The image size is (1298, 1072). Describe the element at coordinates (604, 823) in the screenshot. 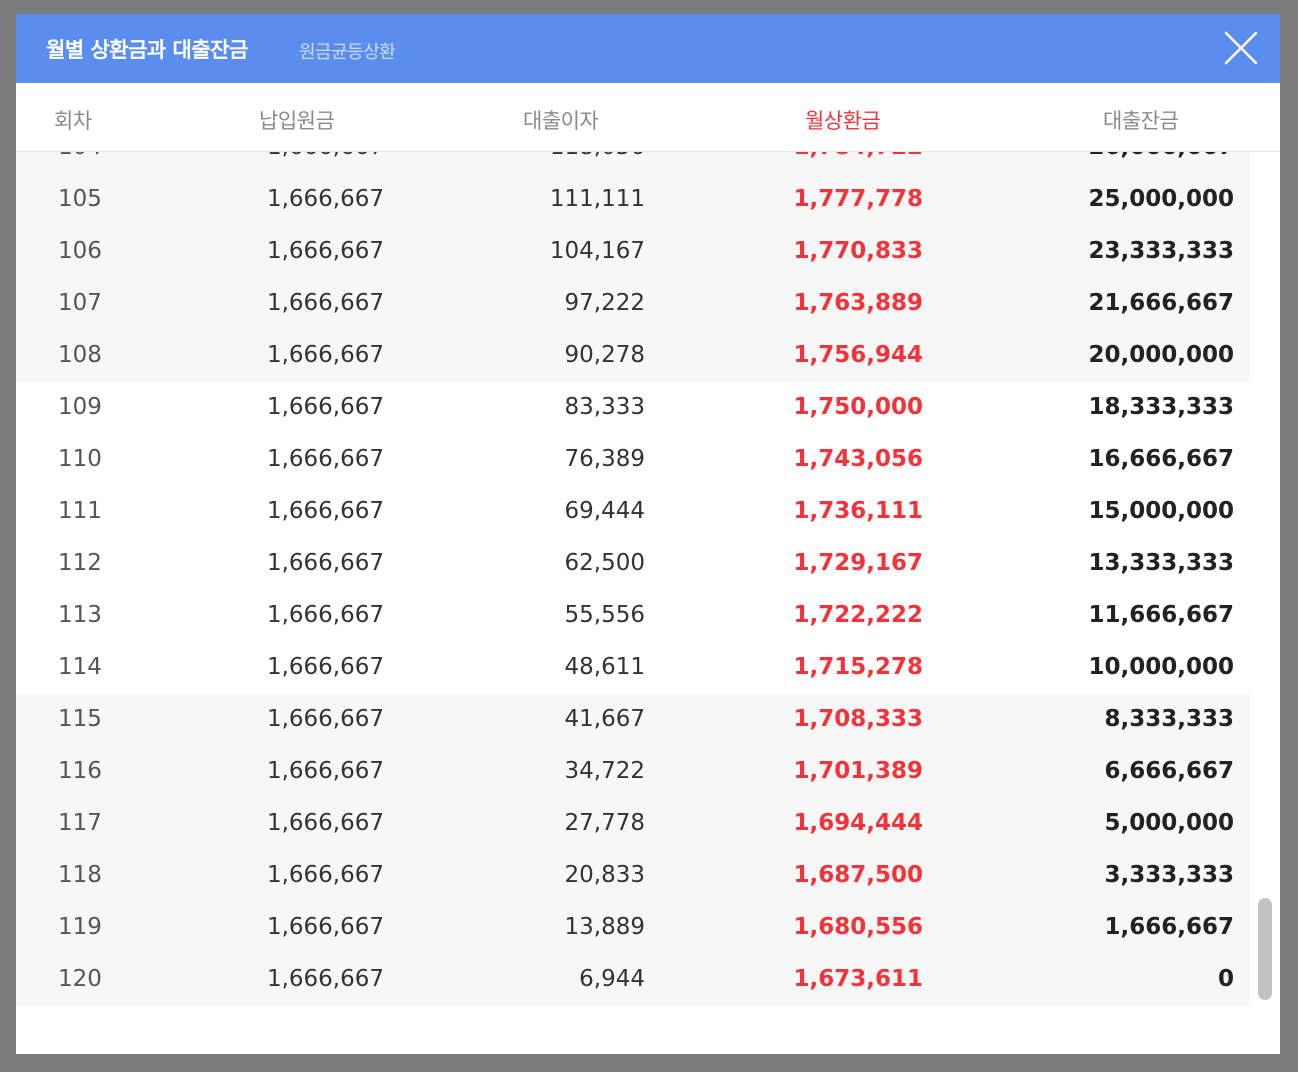

I see `cell-interest: 27,778` at that location.